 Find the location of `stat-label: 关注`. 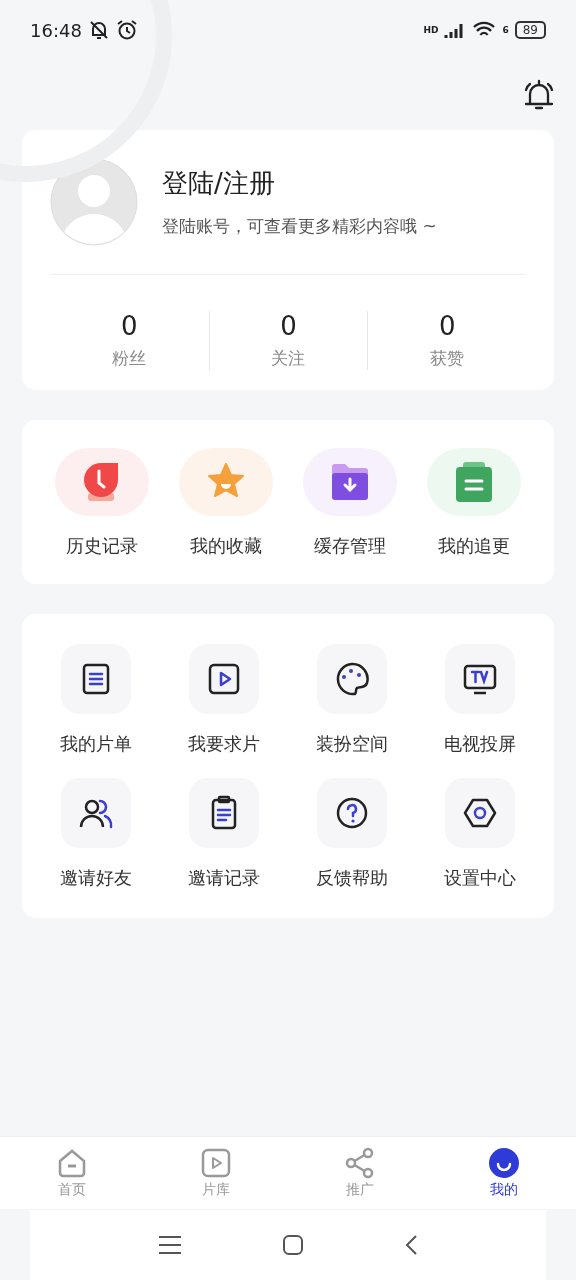

stat-label: 关注 is located at coordinates (288, 358).